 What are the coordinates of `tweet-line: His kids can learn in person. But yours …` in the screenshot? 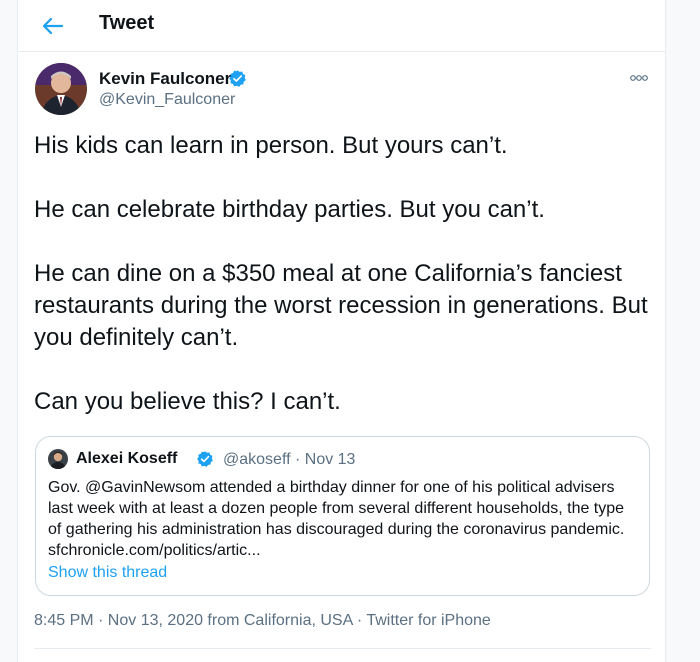 It's located at (271, 145).